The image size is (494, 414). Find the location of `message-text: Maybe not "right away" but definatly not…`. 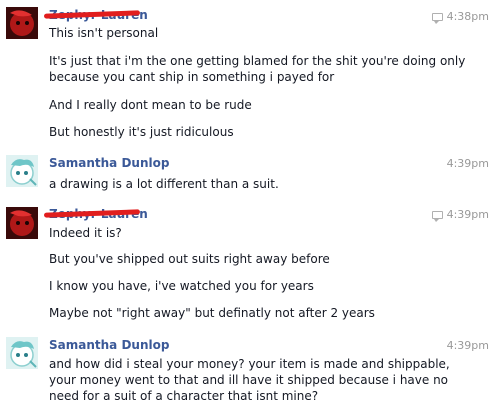

message-text: Maybe not "right away" but definatly not… is located at coordinates (212, 313).